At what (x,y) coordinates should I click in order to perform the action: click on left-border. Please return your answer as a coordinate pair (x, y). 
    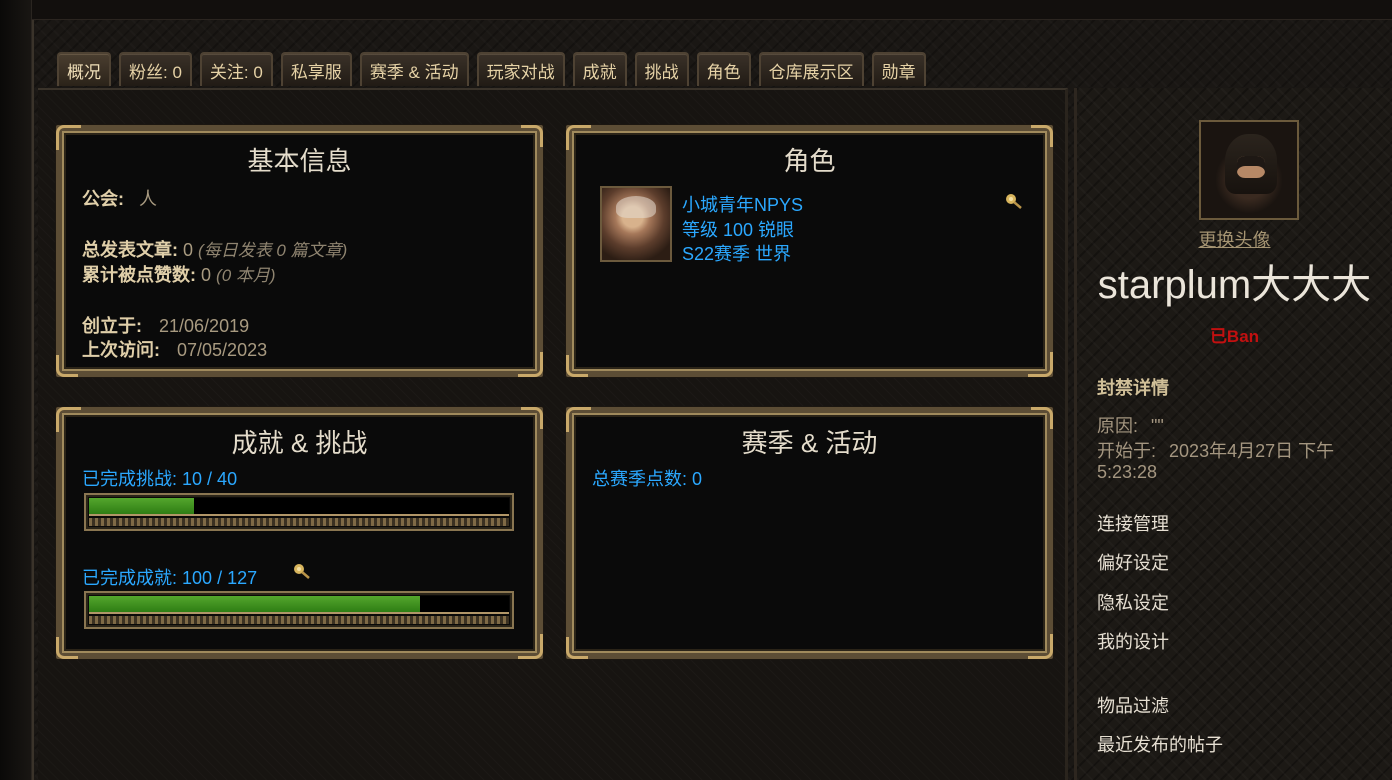
    Looking at the image, I should click on (16, 390).